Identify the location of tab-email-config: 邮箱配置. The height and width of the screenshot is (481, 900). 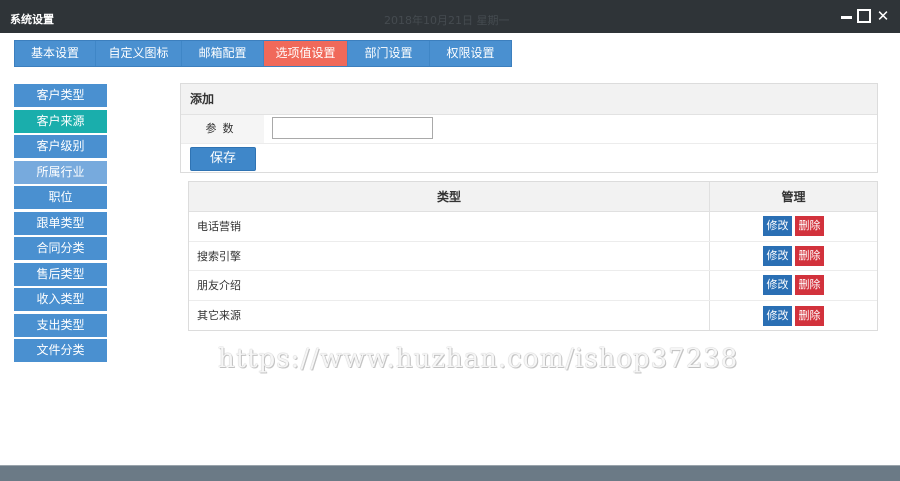
(223, 53).